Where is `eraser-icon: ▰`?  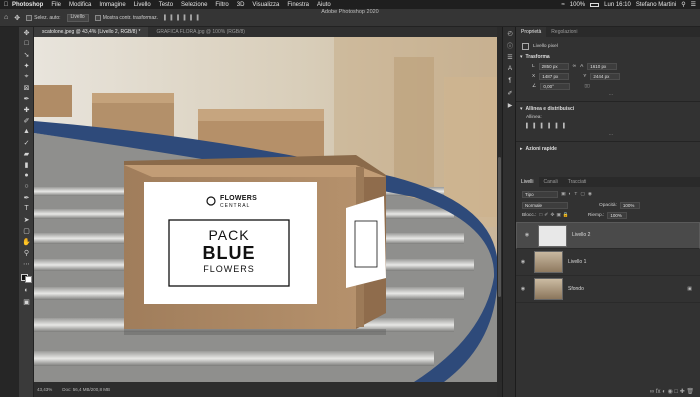 eraser-icon: ▰ is located at coordinates (26, 153).